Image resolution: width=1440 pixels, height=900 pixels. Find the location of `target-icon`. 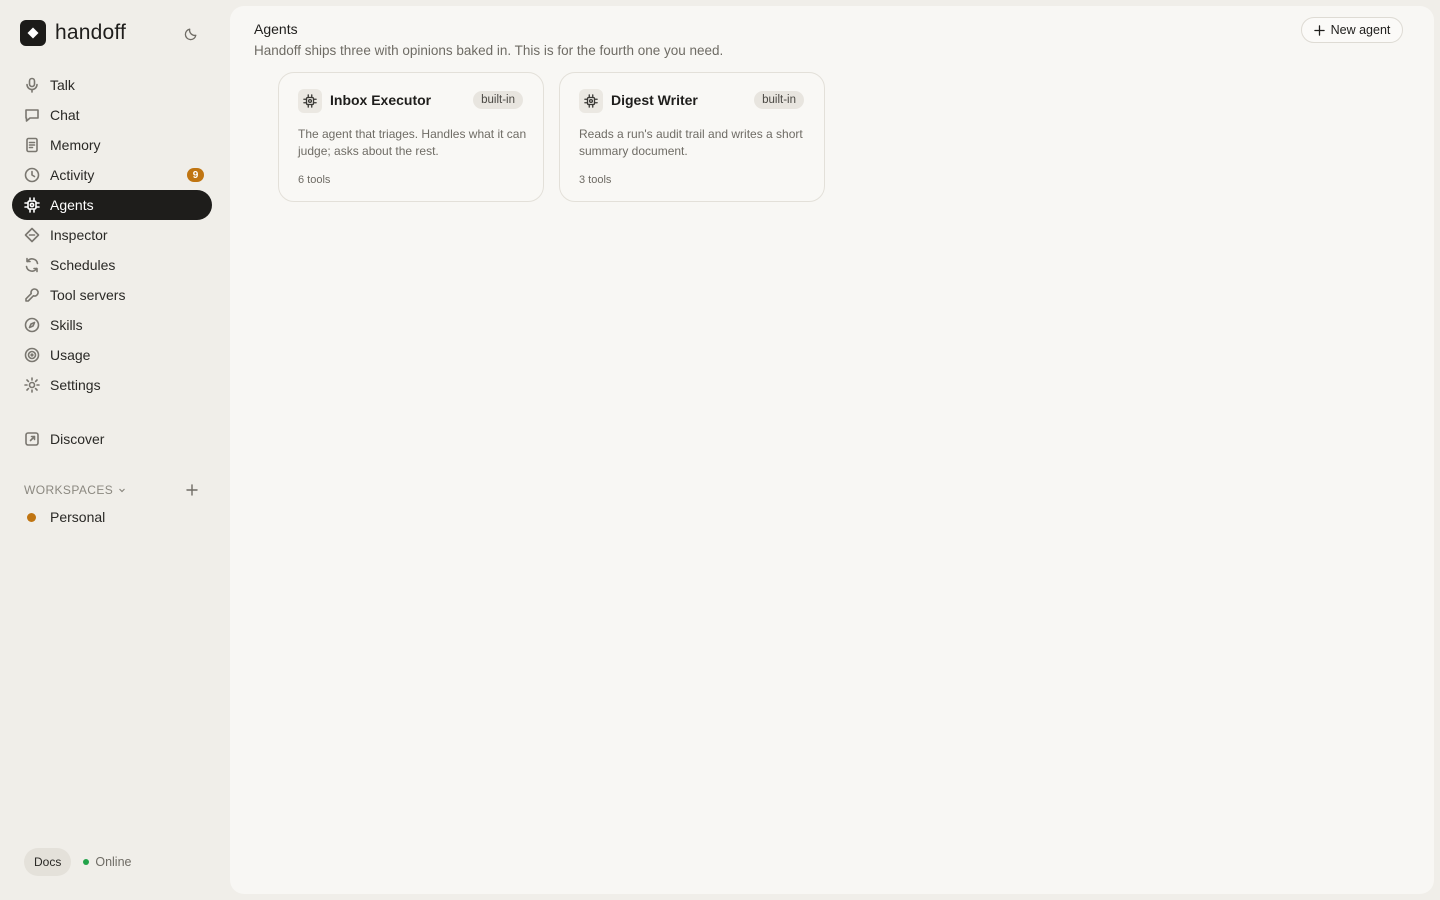

target-icon is located at coordinates (32, 355).